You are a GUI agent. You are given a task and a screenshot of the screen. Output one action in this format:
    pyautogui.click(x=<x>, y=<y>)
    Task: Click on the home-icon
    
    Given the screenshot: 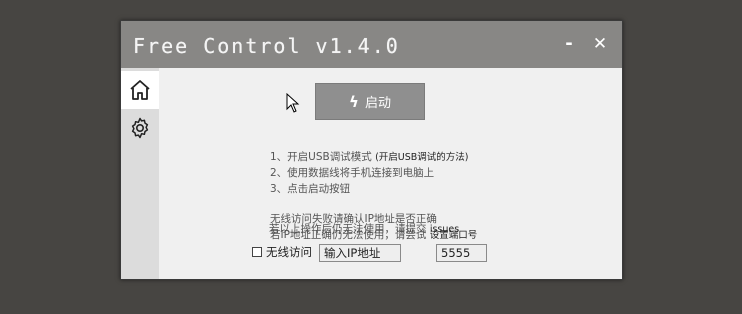 What is the action you would take?
    pyautogui.click(x=140, y=90)
    